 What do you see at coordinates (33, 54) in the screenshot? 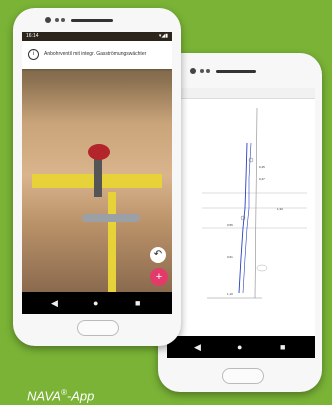
I see `info-icon: i` at bounding box center [33, 54].